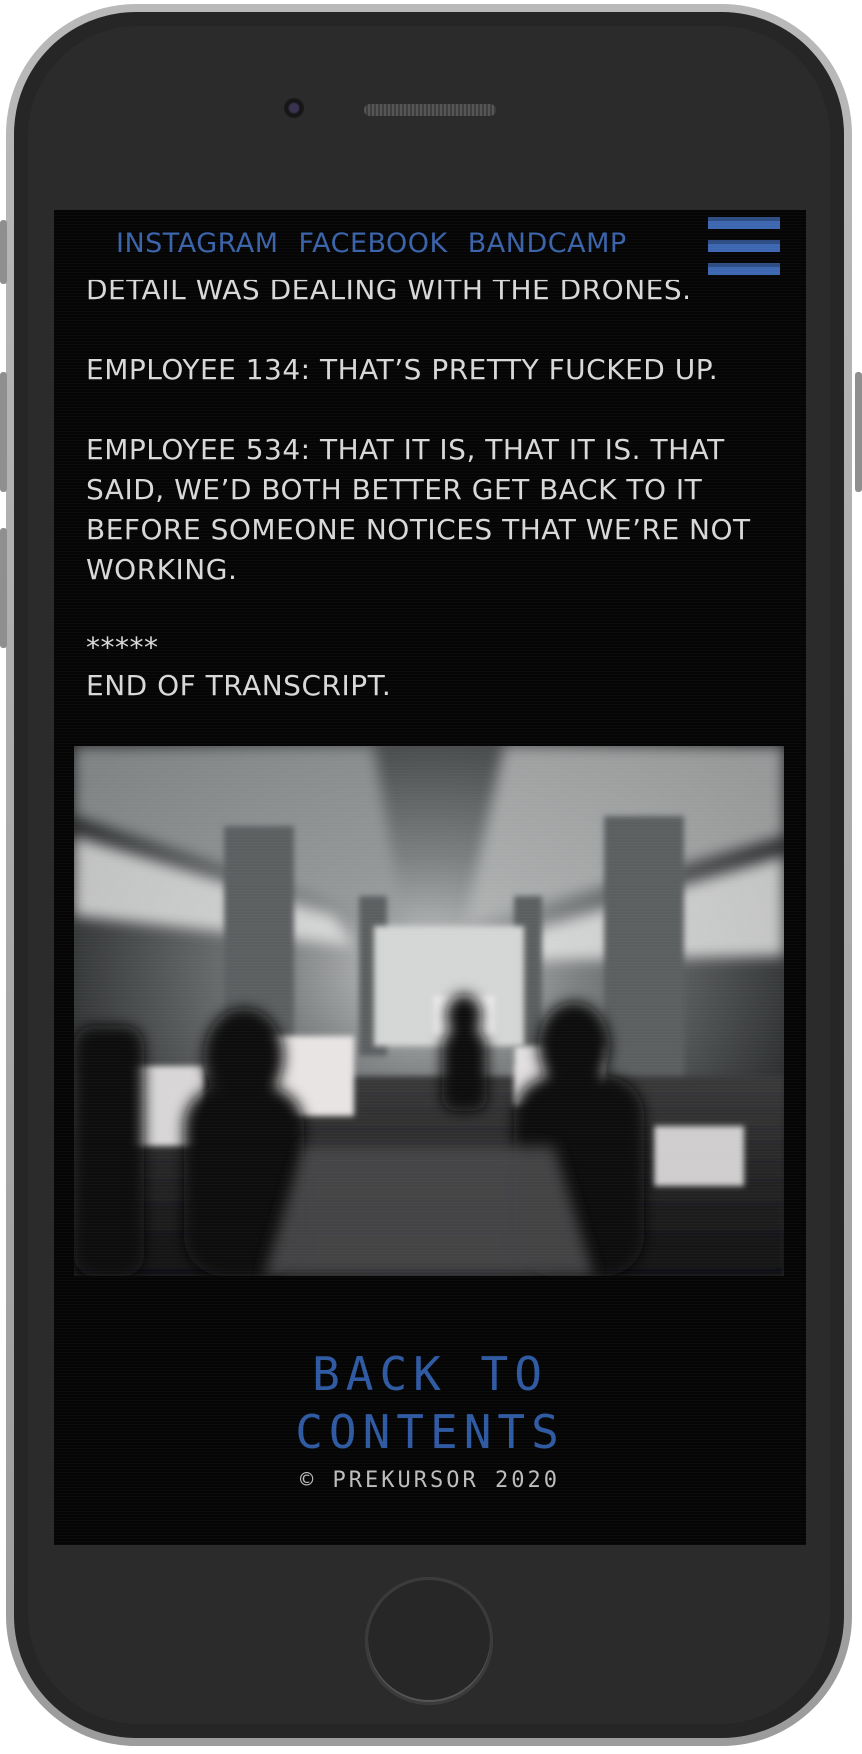 Image resolution: width=862 pixels, height=1754 pixels. Describe the element at coordinates (430, 110) in the screenshot. I see `earpiece-speaker` at that location.